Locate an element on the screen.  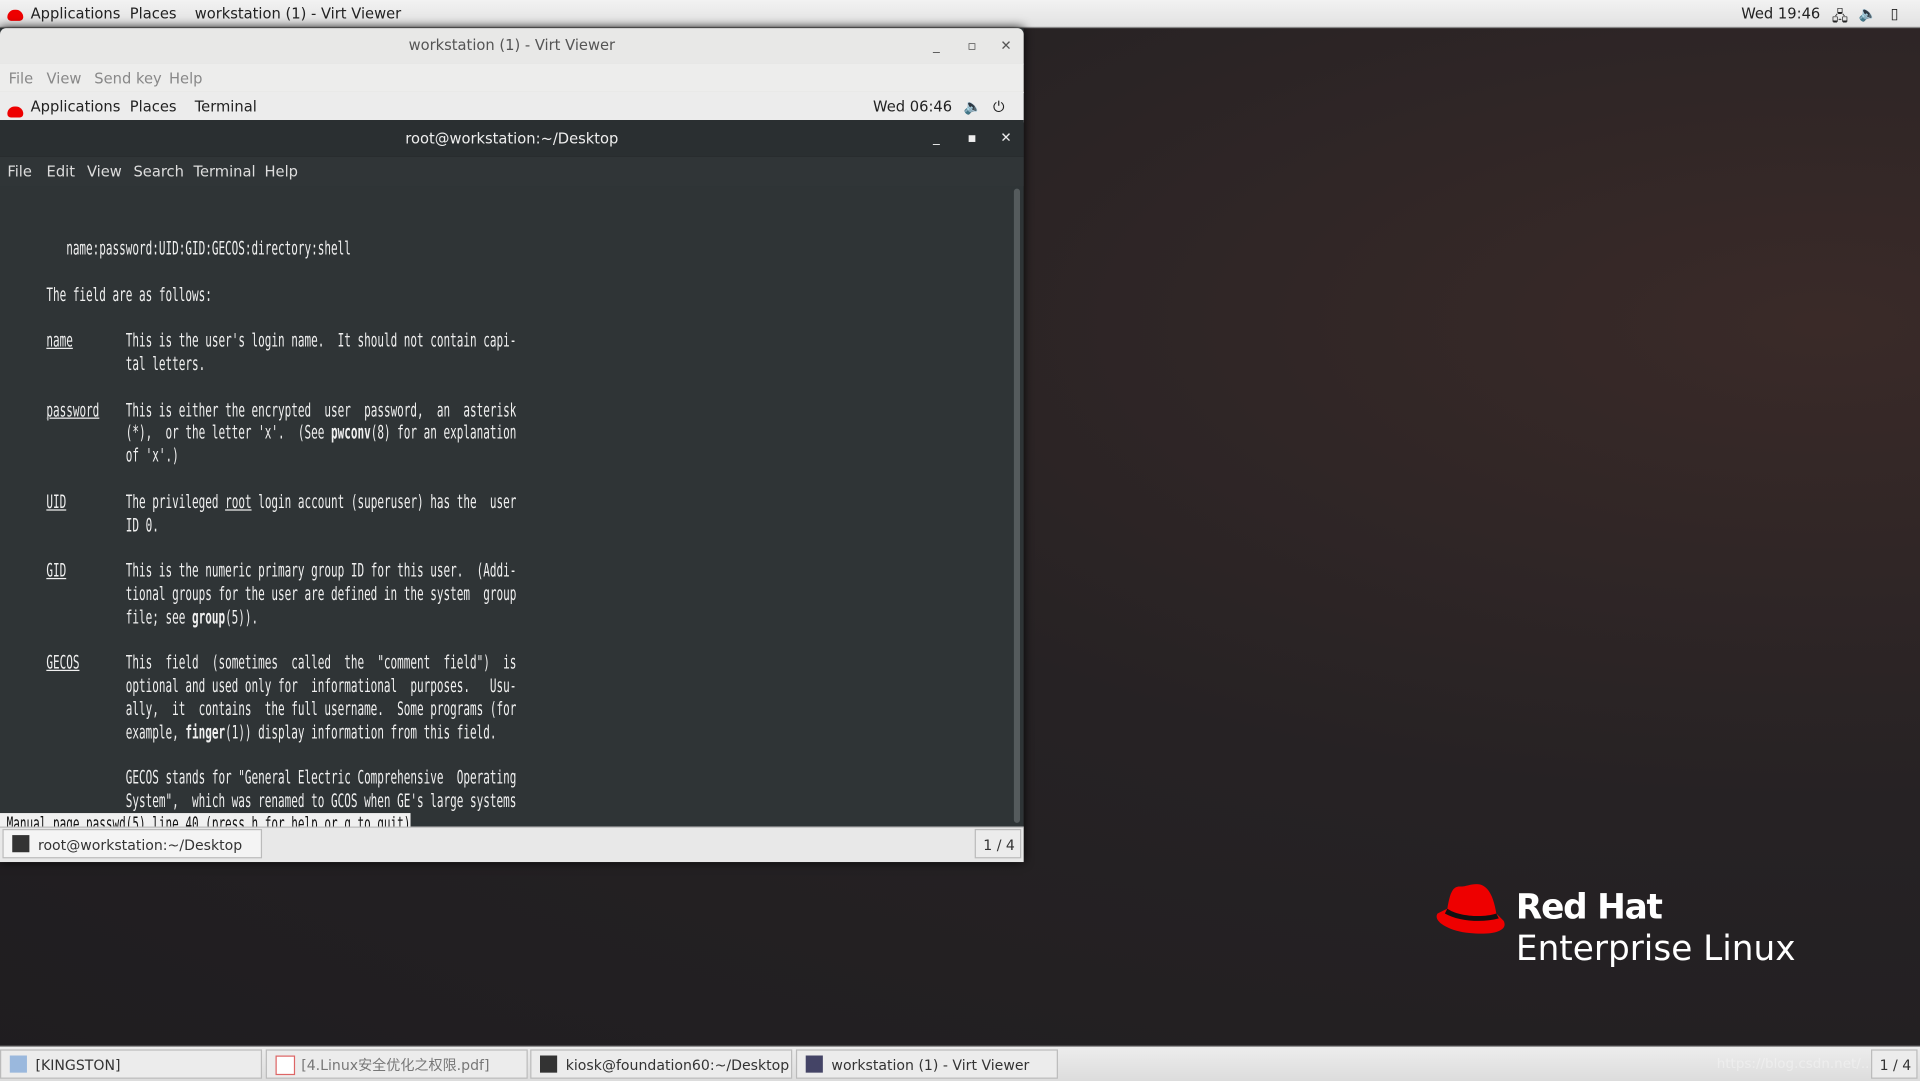
pdf-icon is located at coordinates (285, 1065).